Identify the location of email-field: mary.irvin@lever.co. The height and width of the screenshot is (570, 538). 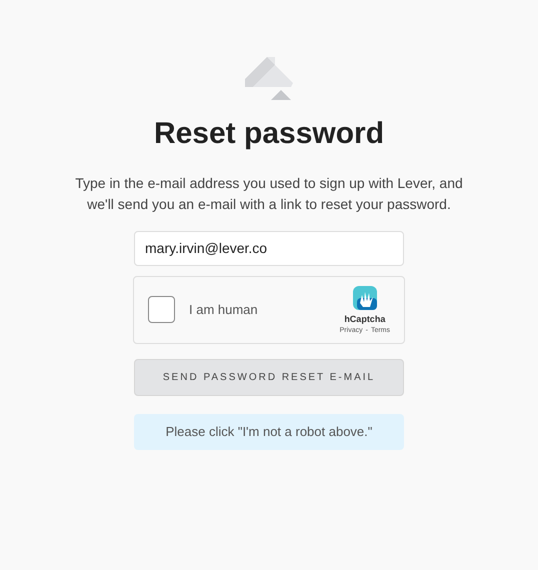
(269, 248).